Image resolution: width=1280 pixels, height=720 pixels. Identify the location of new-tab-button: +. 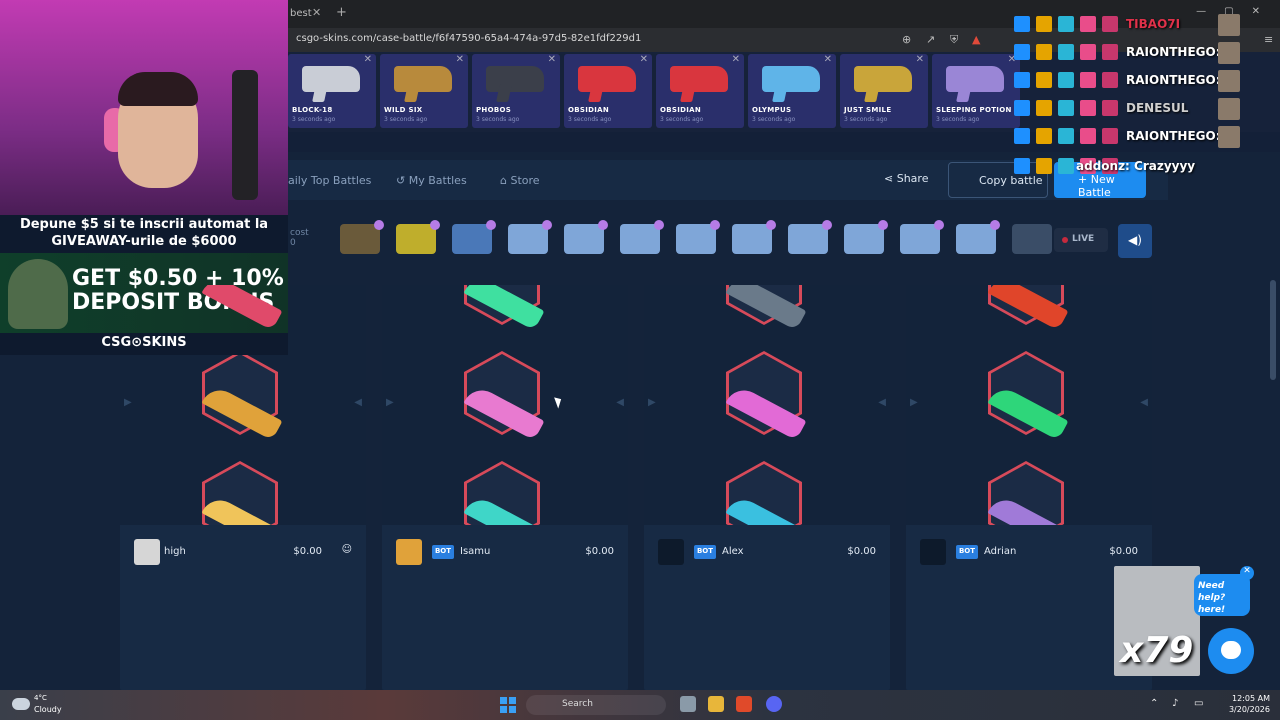
(341, 12).